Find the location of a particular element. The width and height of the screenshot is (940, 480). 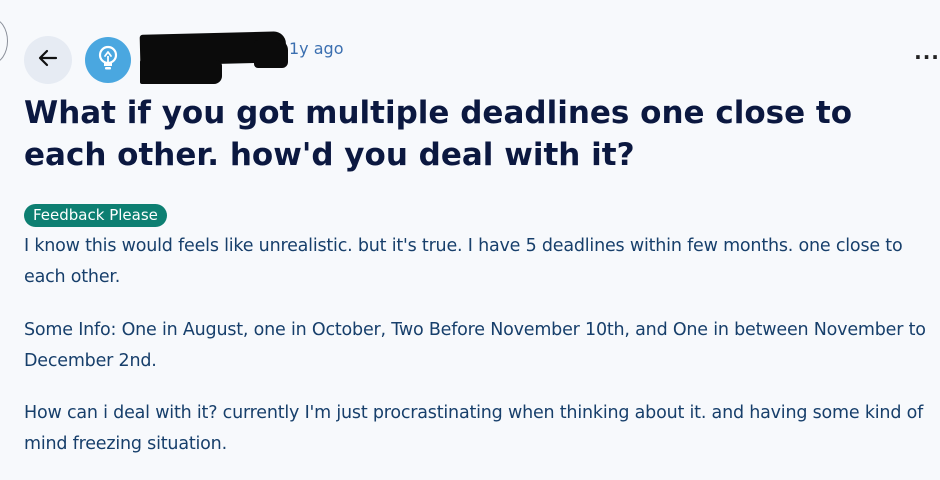

arrow-left-icon is located at coordinates (48, 60).